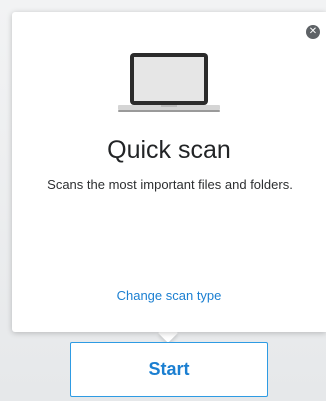  Describe the element at coordinates (169, 295) in the screenshot. I see `change-scan-type-link: Change scan type` at that location.